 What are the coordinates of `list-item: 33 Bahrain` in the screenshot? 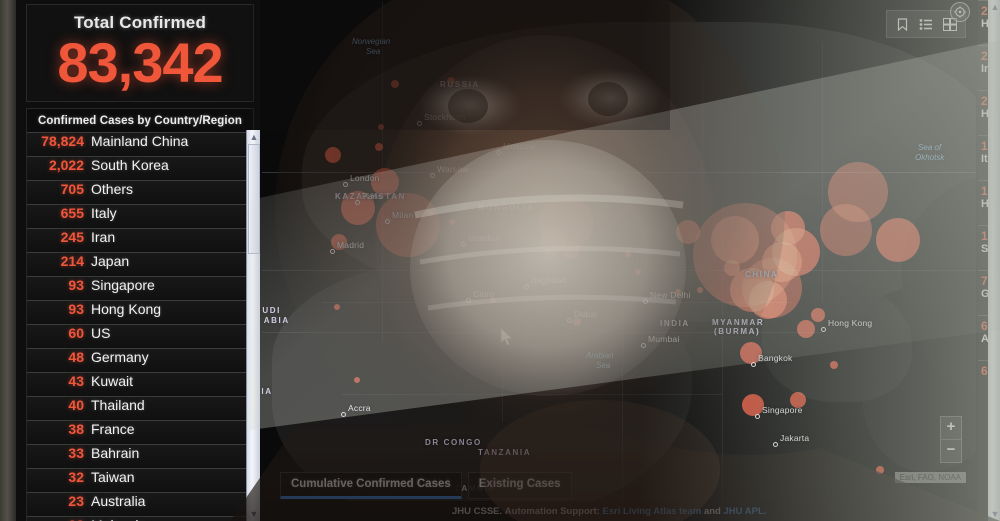 It's located at (140, 456).